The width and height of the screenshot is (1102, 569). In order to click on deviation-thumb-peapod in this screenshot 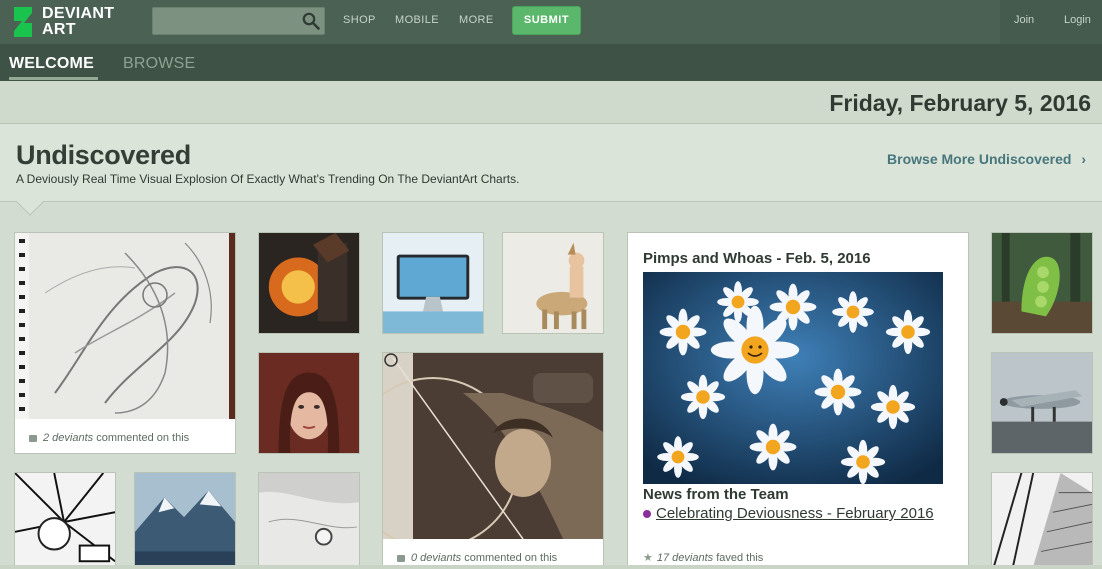, I will do `click(1042, 283)`.